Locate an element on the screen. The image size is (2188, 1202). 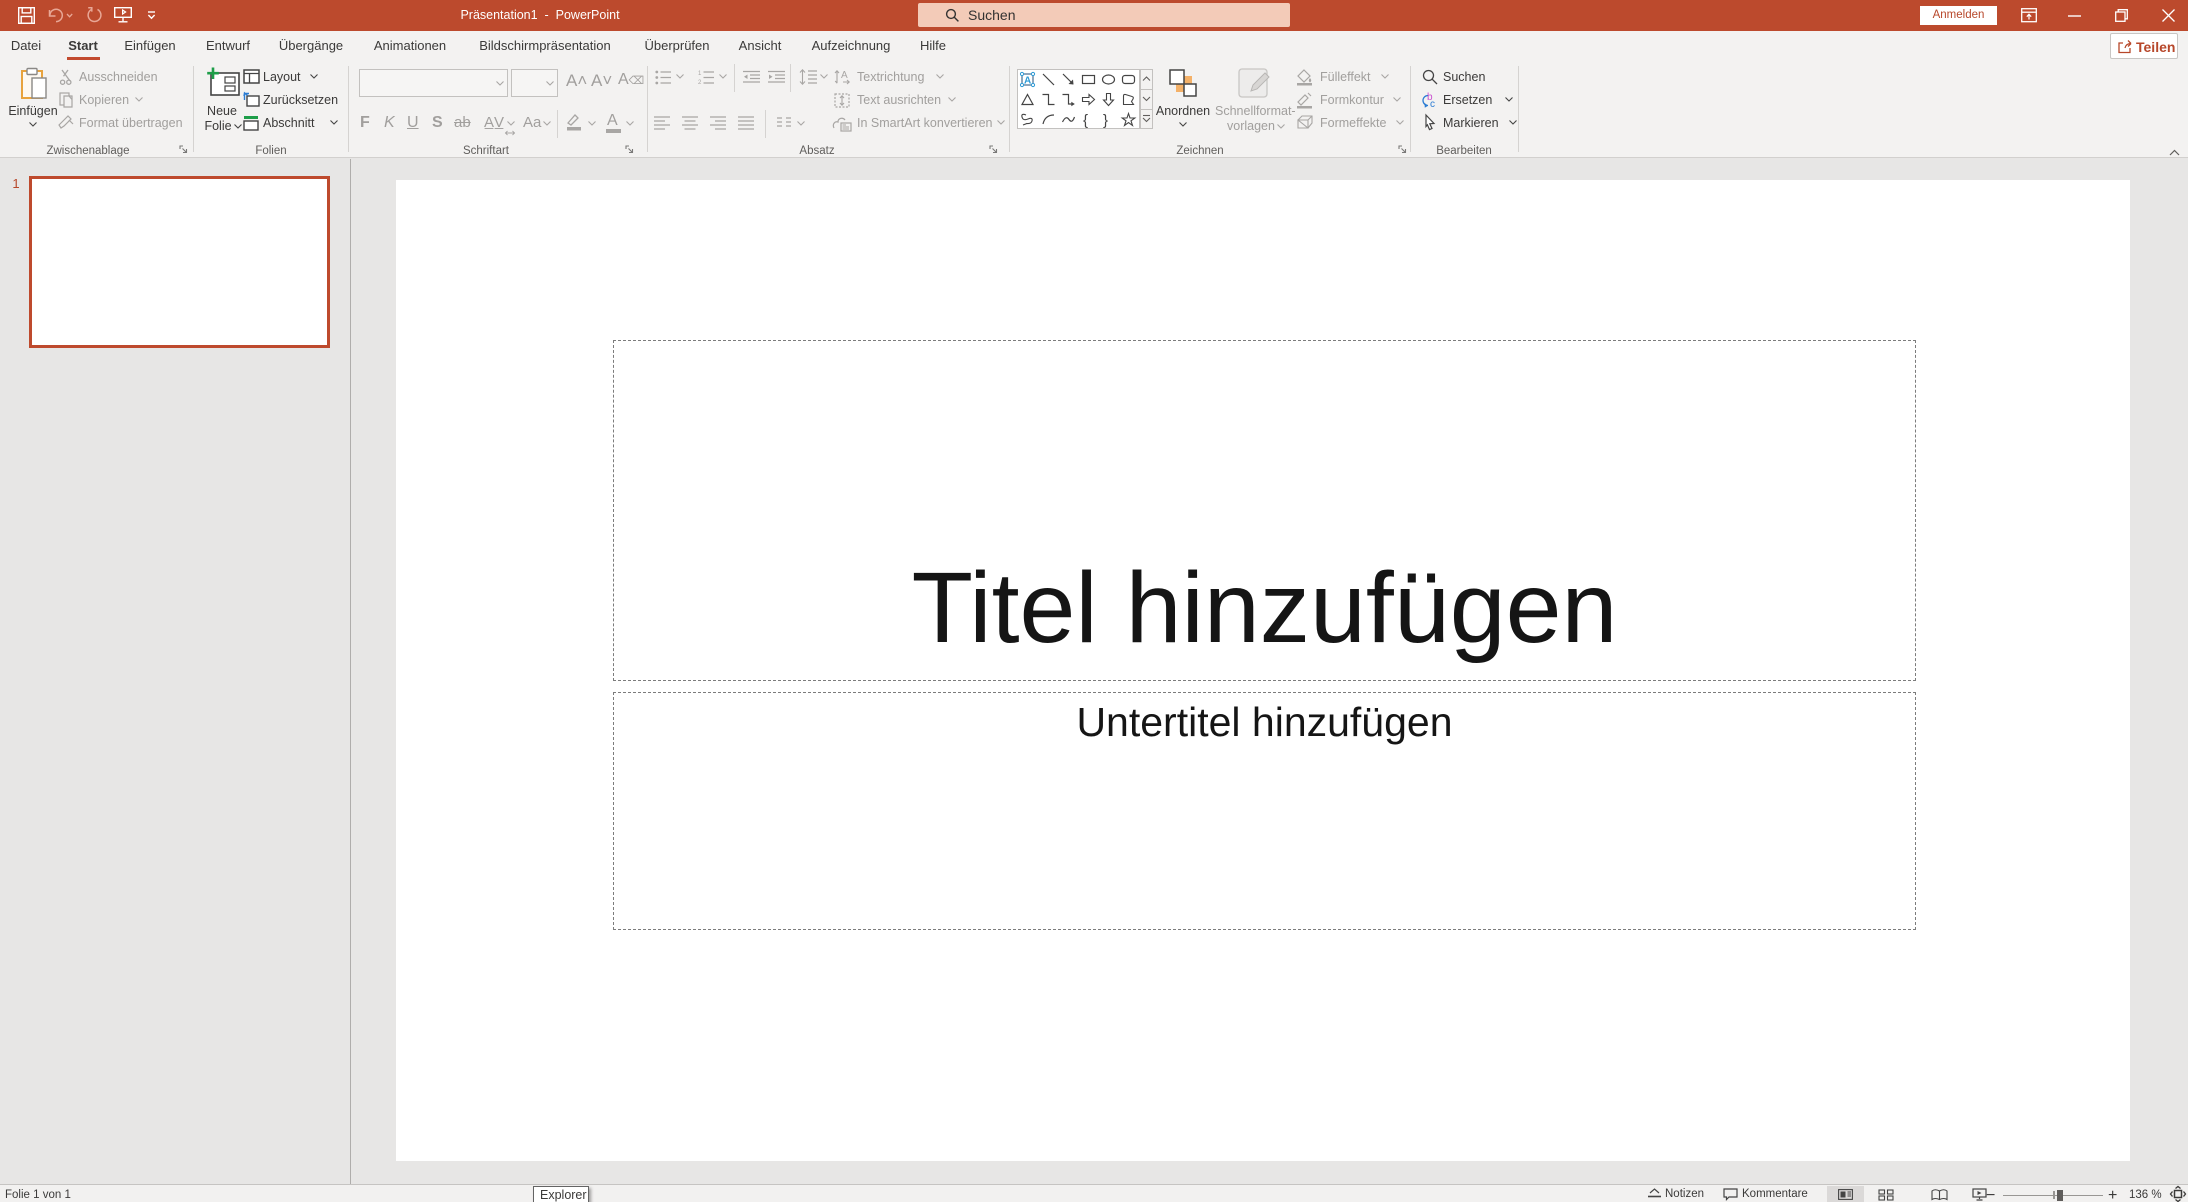
svg-text: c is located at coordinates (1432, 104).